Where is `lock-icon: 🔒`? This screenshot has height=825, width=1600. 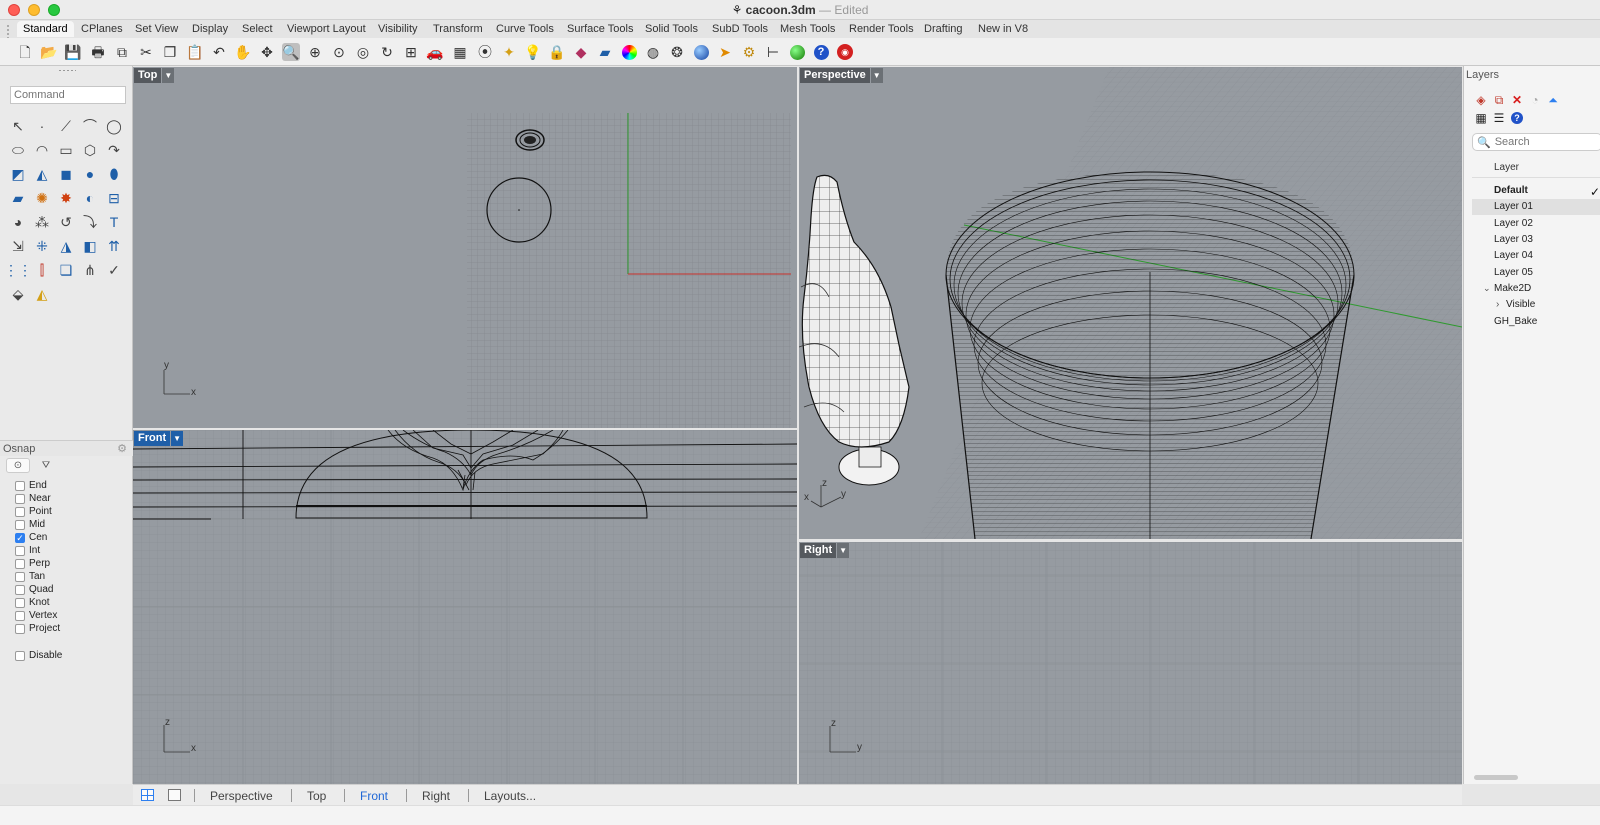 lock-icon: 🔒 is located at coordinates (557, 52).